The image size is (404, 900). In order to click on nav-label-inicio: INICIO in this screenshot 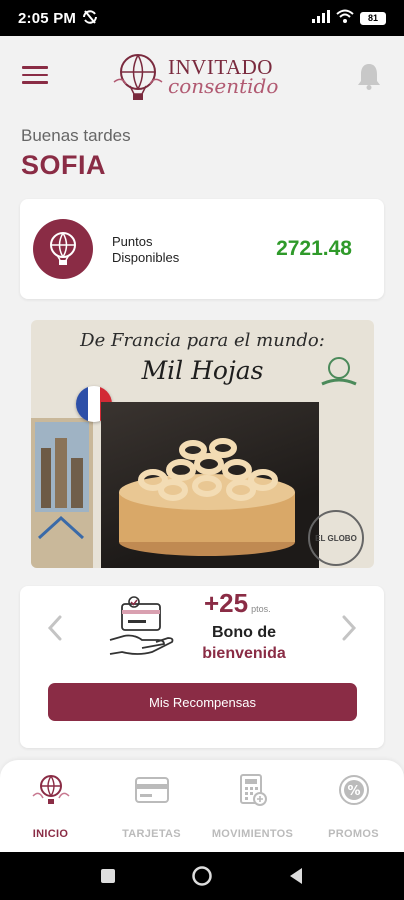, I will do `click(50, 834)`.